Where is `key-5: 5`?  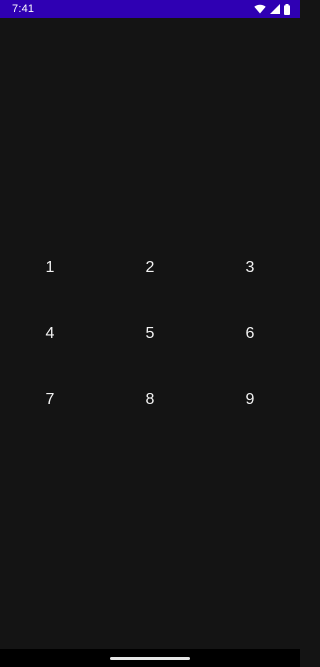
key-5: 5 is located at coordinates (150, 334).